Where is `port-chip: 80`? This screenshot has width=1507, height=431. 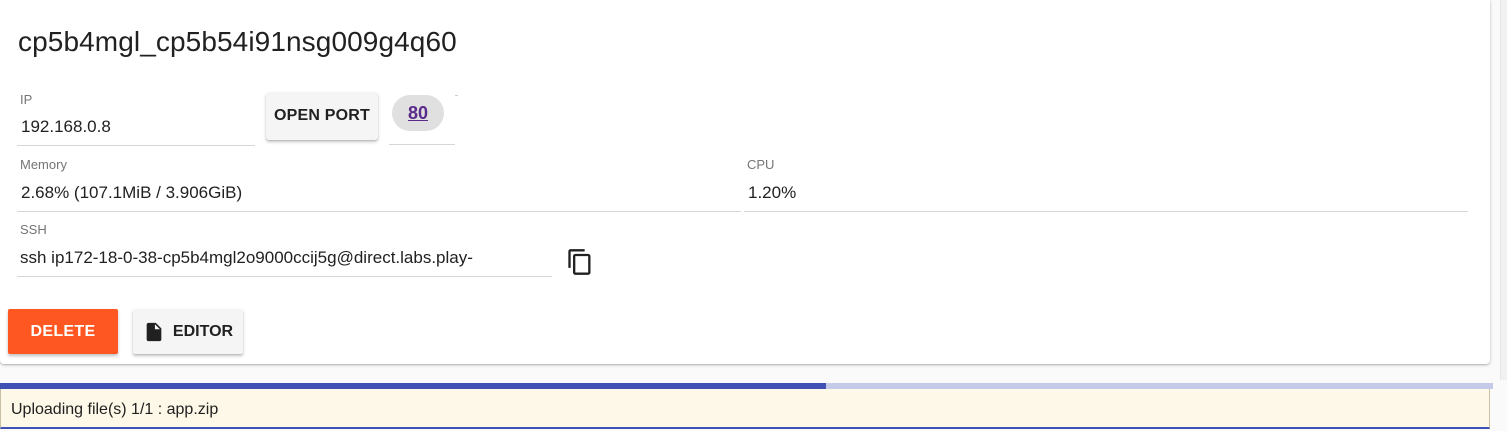
port-chip: 80 is located at coordinates (418, 113).